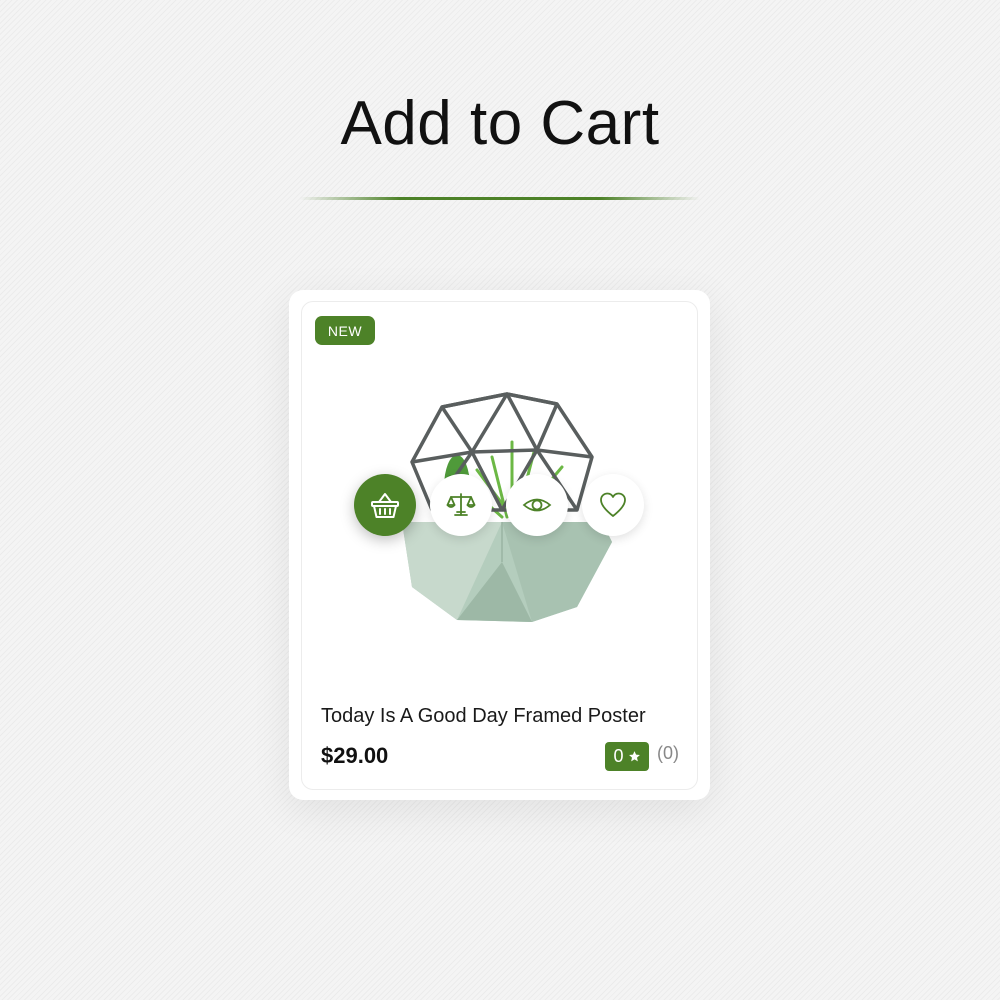 The width and height of the screenshot is (1000, 1000). I want to click on balance-scale-icon, so click(461, 504).